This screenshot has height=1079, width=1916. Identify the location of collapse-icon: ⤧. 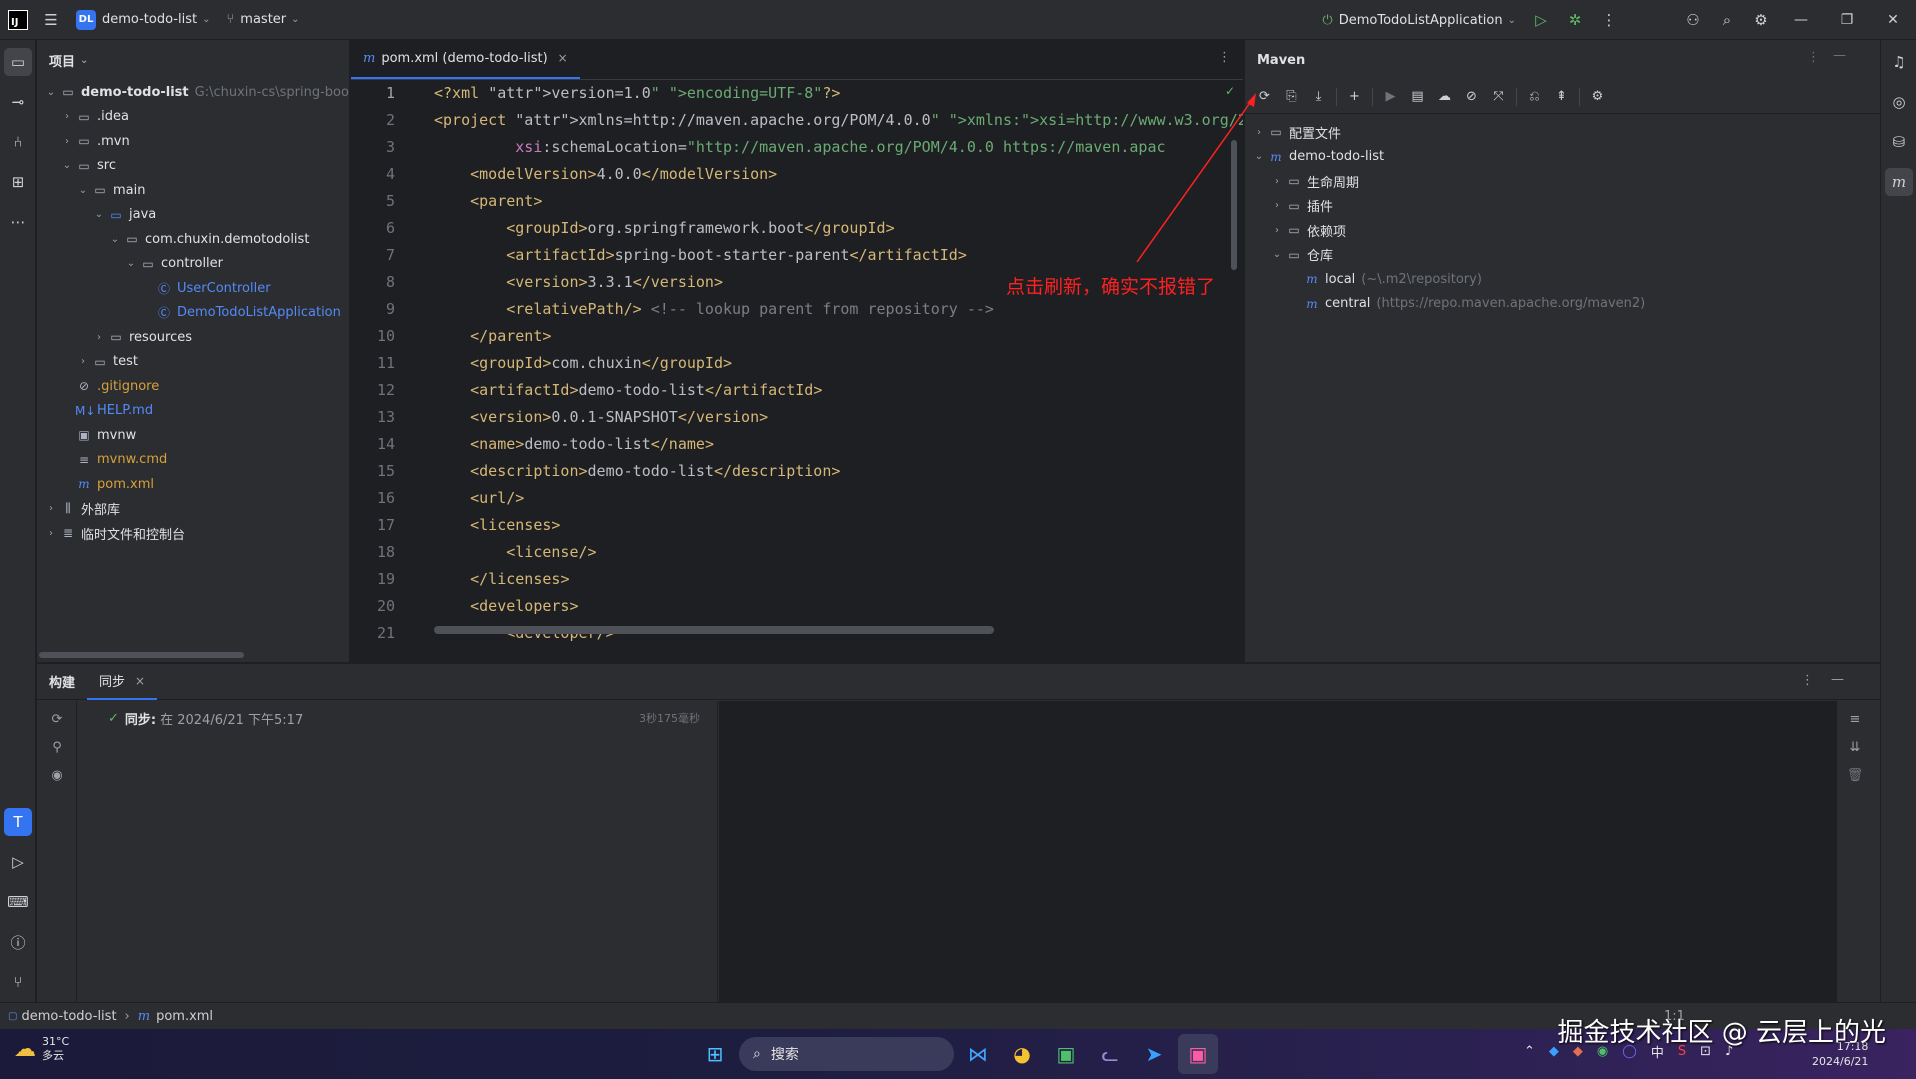
(1498, 97).